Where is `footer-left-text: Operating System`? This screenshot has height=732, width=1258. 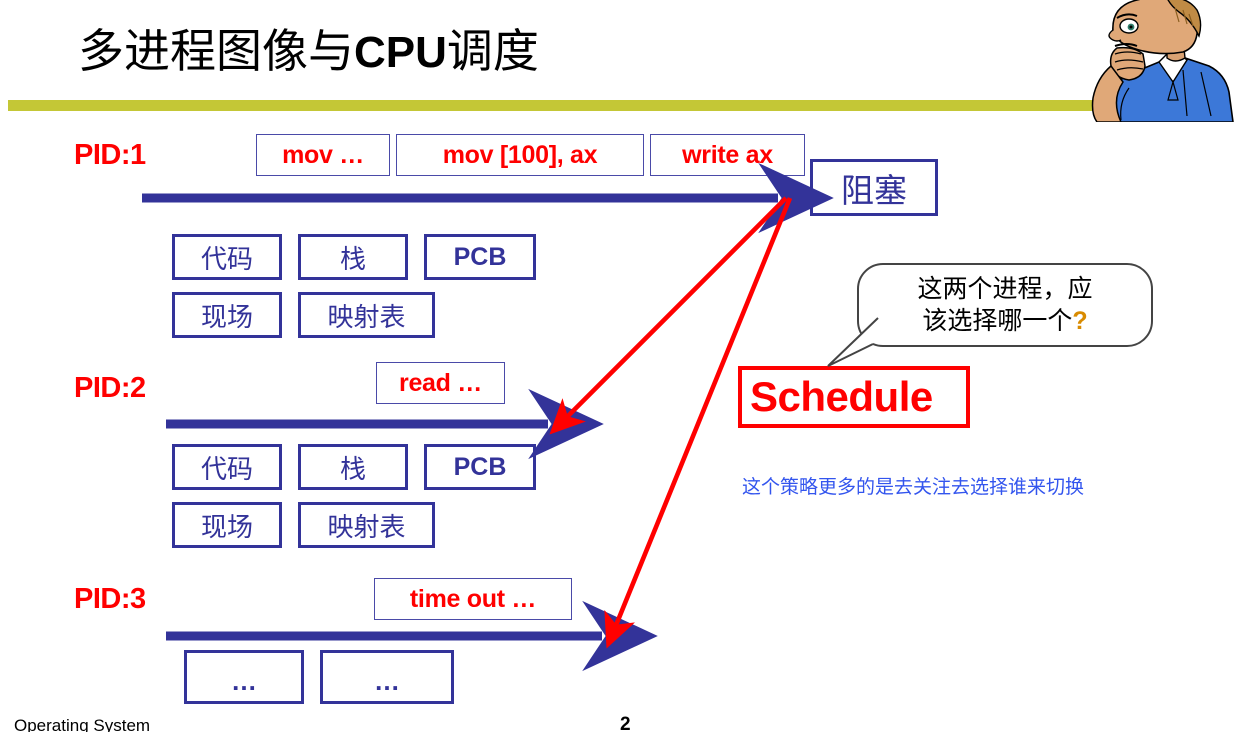
footer-left-text: Operating System is located at coordinates (82, 724).